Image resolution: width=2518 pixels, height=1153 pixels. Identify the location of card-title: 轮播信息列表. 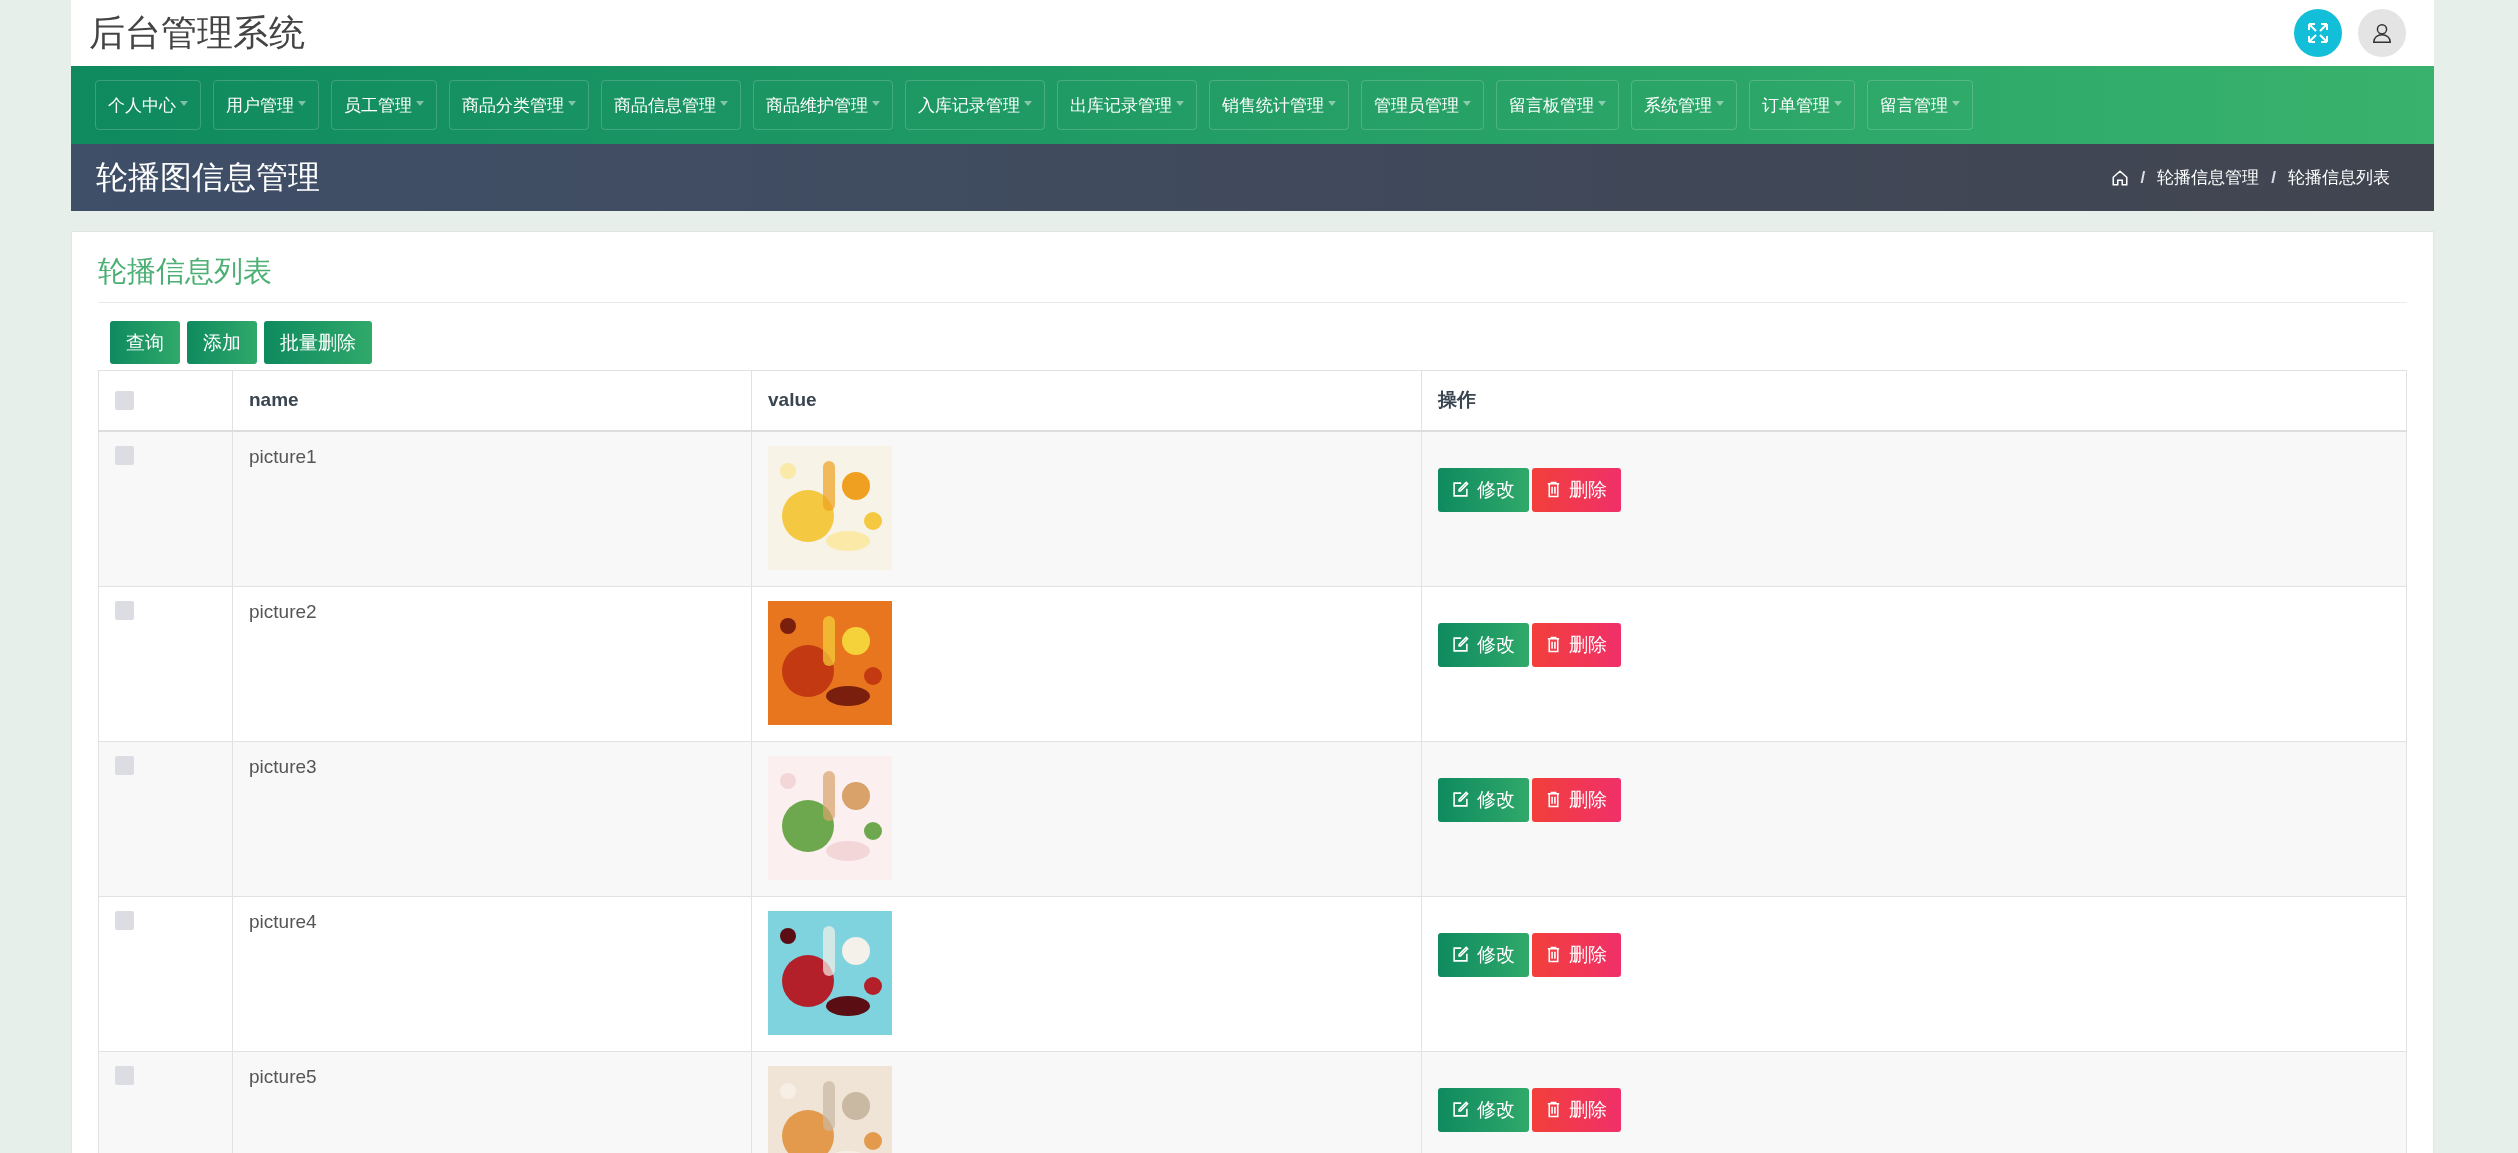
(1252, 273).